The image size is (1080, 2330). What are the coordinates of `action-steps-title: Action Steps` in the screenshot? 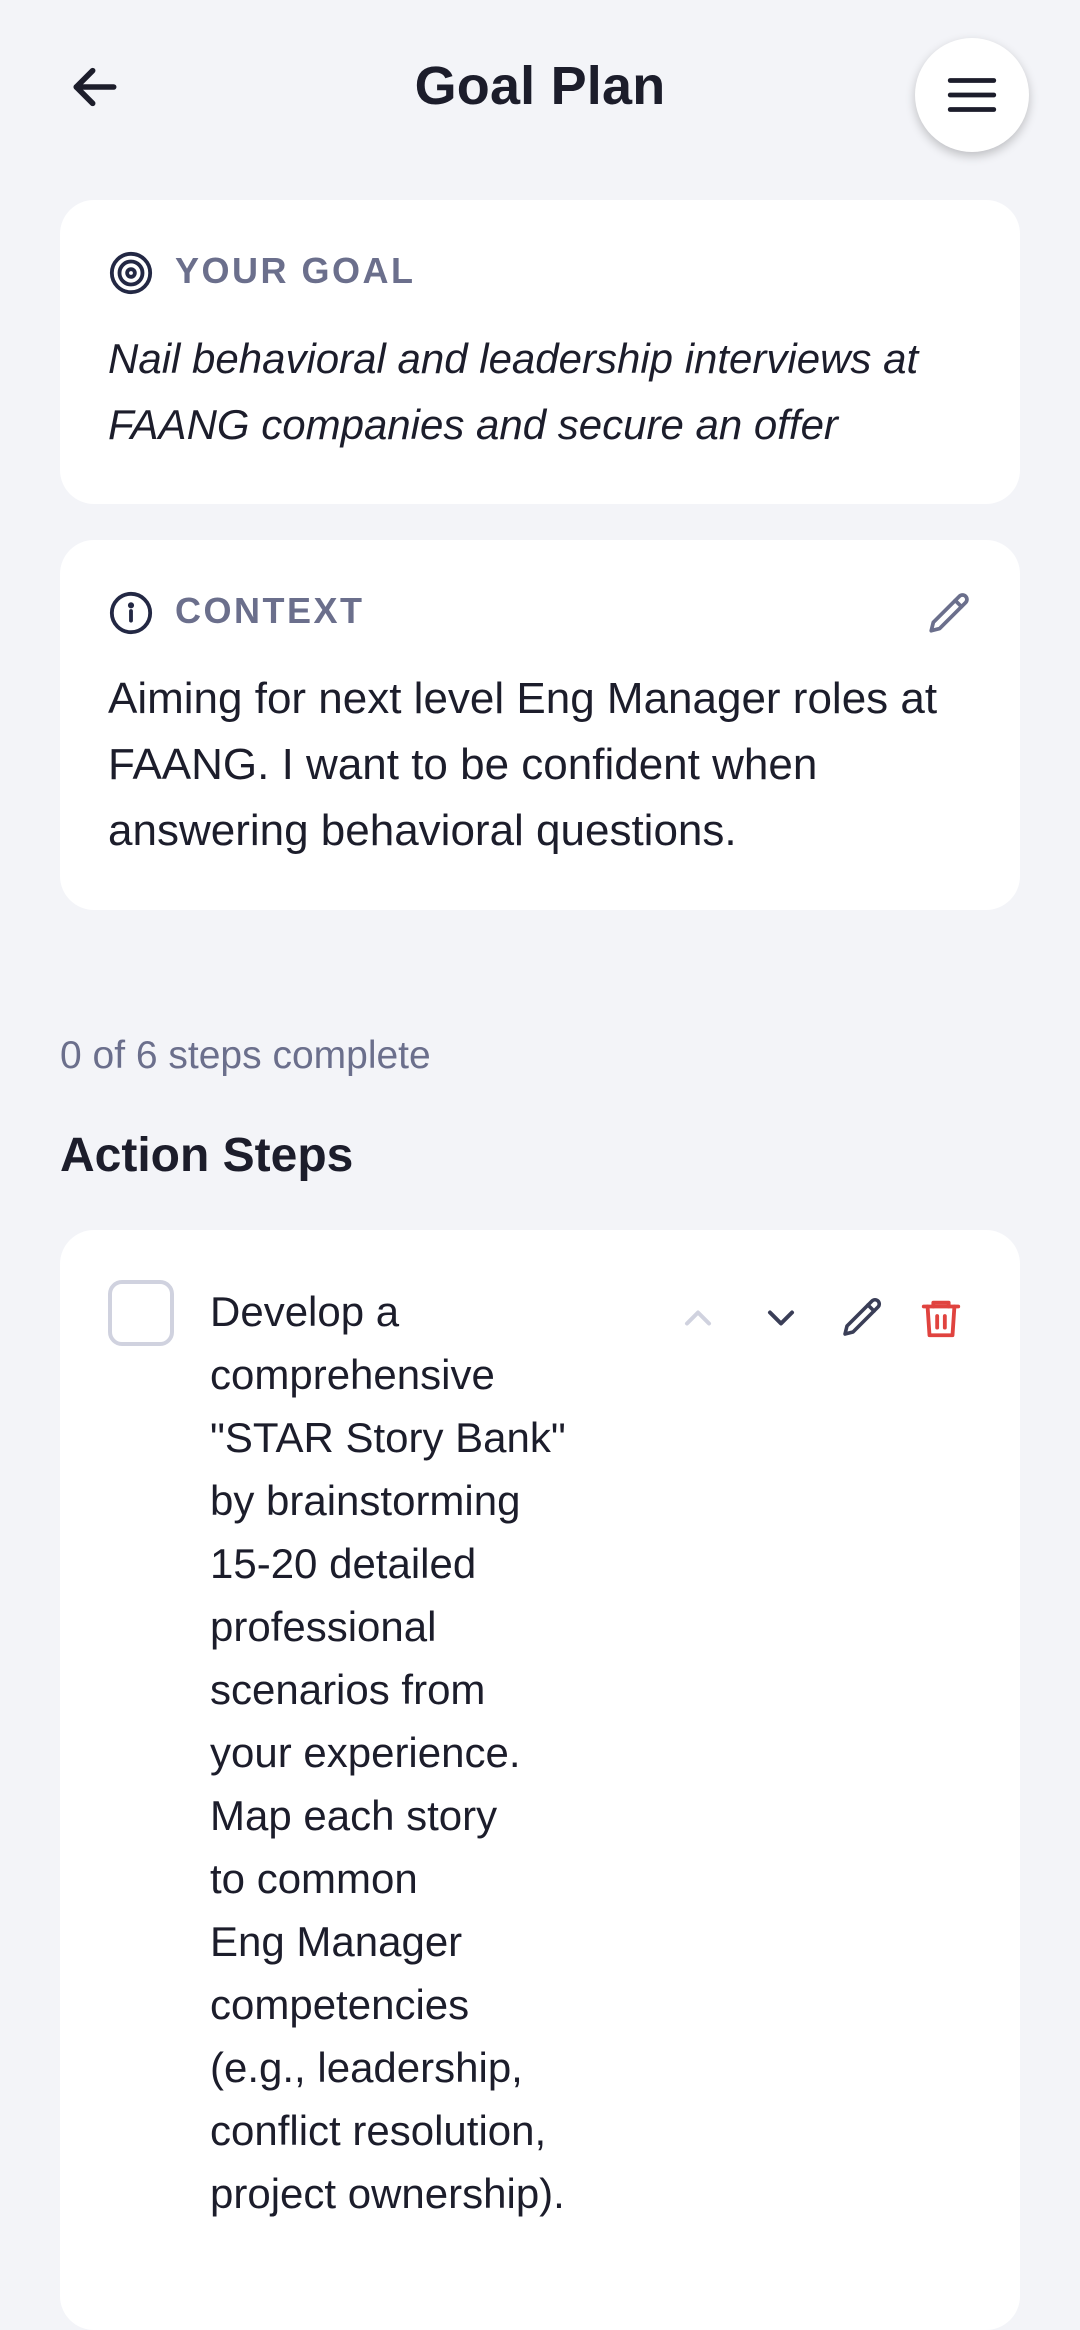 It's located at (207, 1155).